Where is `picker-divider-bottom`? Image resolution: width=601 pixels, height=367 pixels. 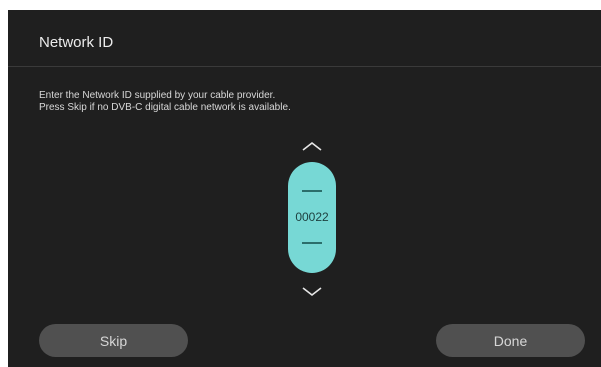
picker-divider-bottom is located at coordinates (312, 243).